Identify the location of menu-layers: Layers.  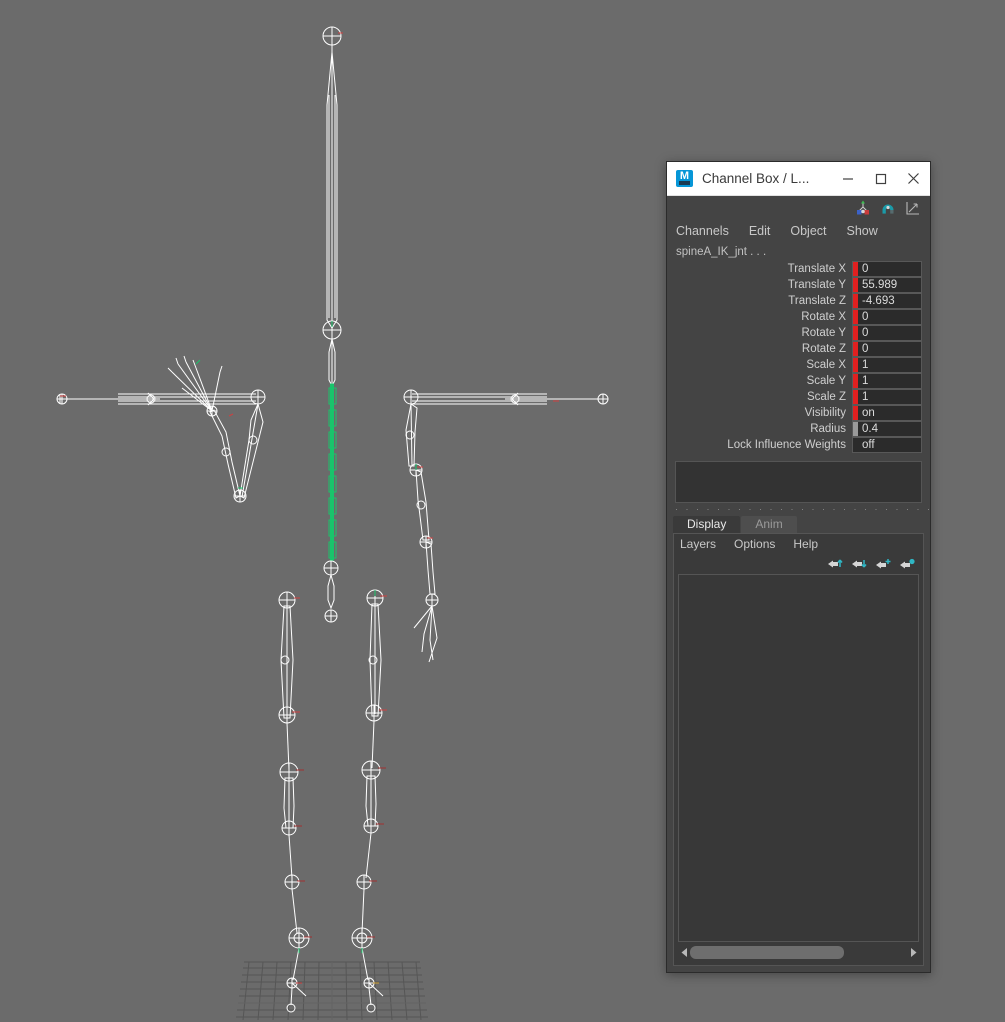
(698, 544).